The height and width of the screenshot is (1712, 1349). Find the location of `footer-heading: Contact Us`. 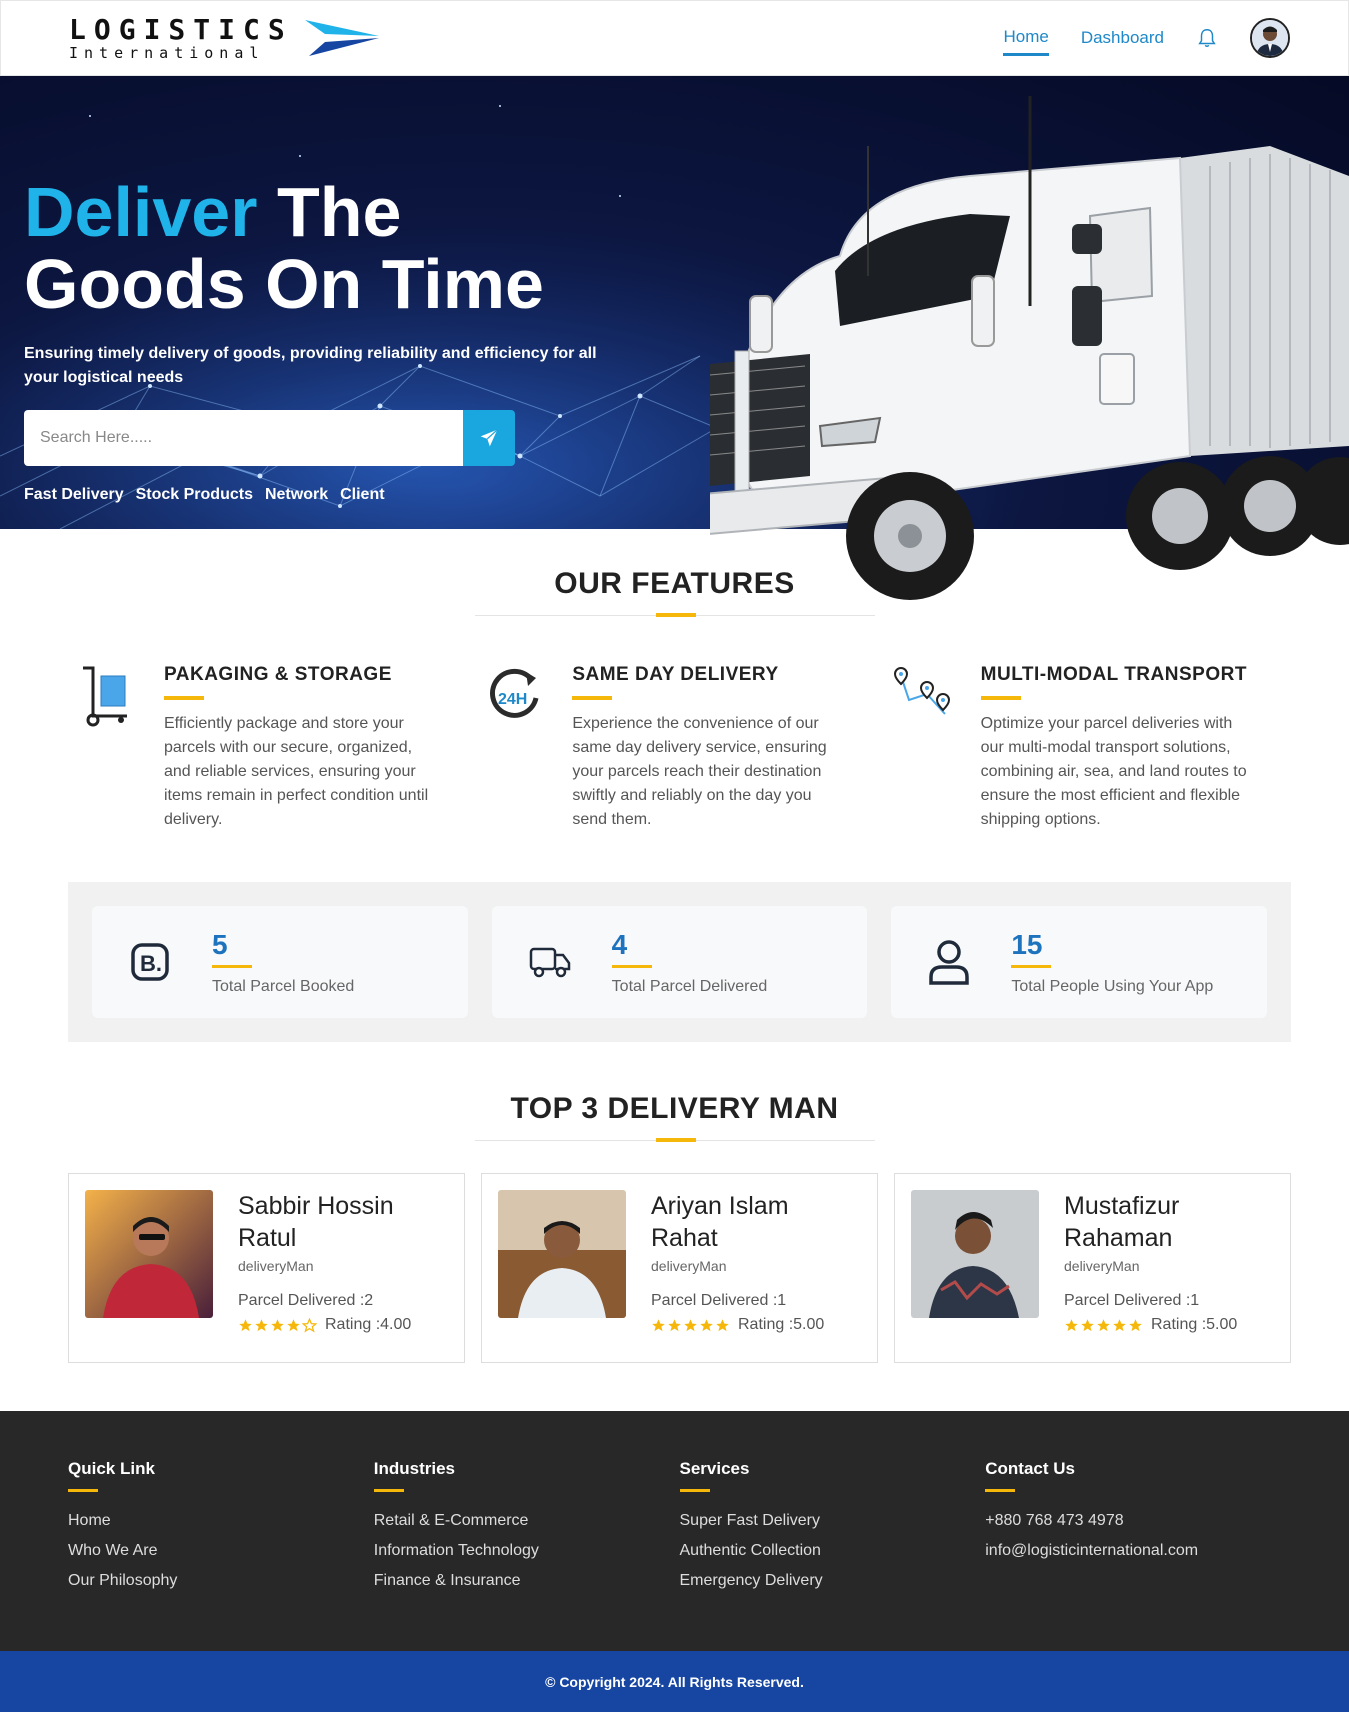

footer-heading: Contact Us is located at coordinates (1030, 1468).